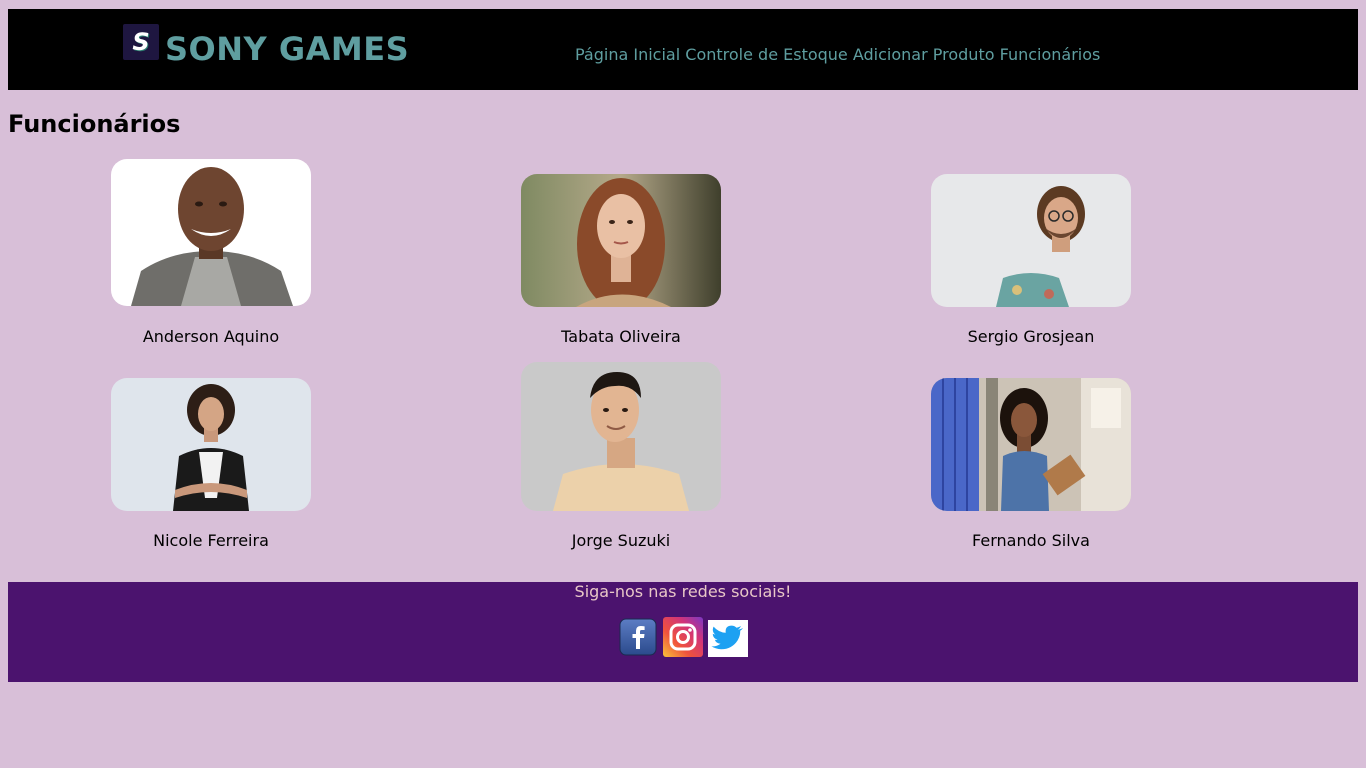  What do you see at coordinates (924, 54) in the screenshot?
I see `nav-link-add-product: Adicionar Produto` at bounding box center [924, 54].